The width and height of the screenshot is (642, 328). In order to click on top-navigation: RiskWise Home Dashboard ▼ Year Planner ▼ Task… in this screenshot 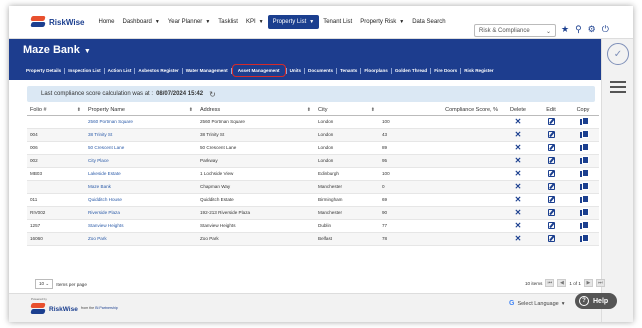, I will do `click(321, 22)`.